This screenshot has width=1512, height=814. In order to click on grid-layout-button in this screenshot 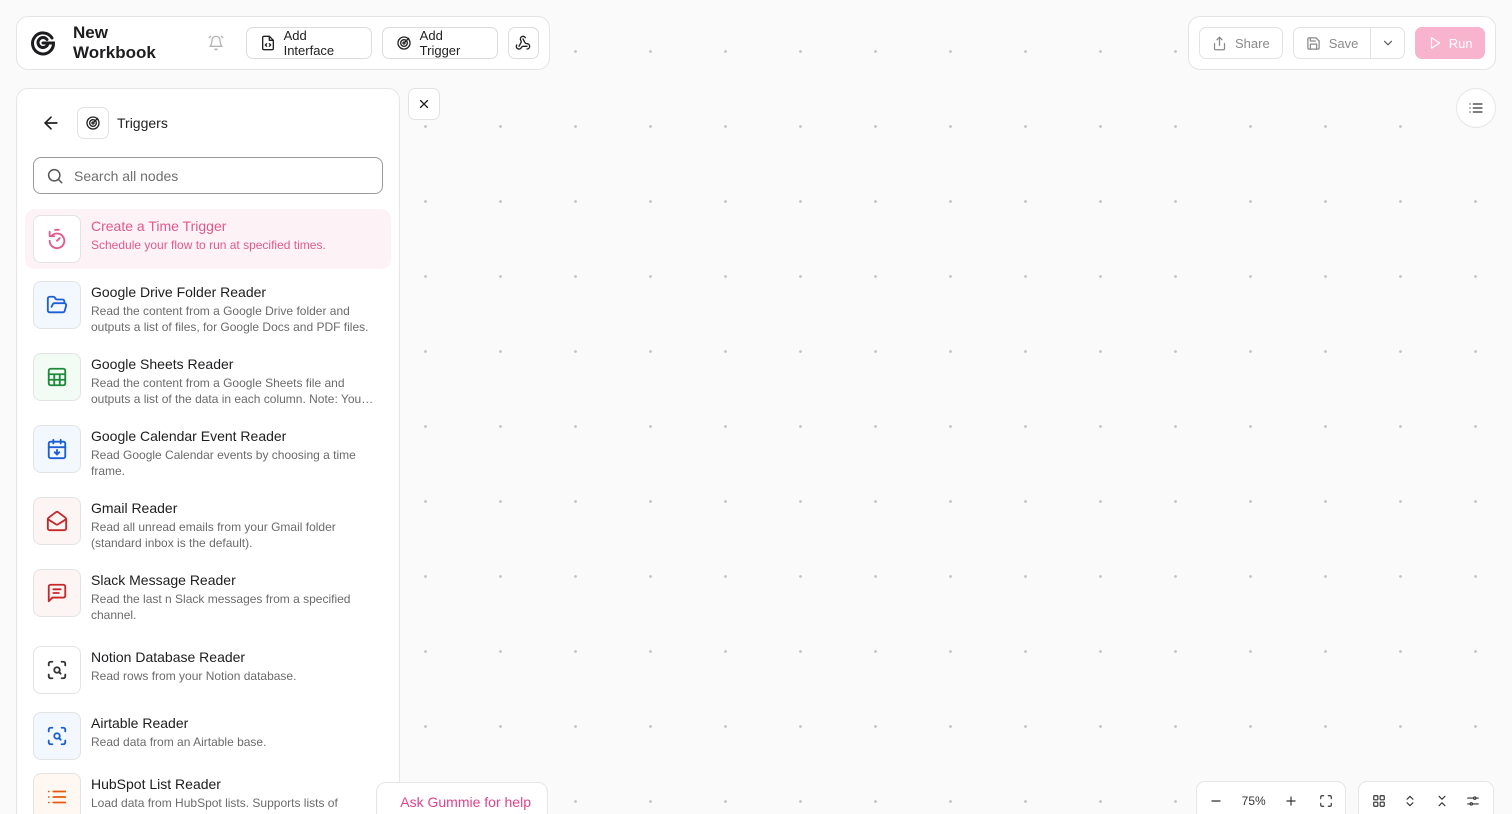, I will do `click(1379, 801)`.